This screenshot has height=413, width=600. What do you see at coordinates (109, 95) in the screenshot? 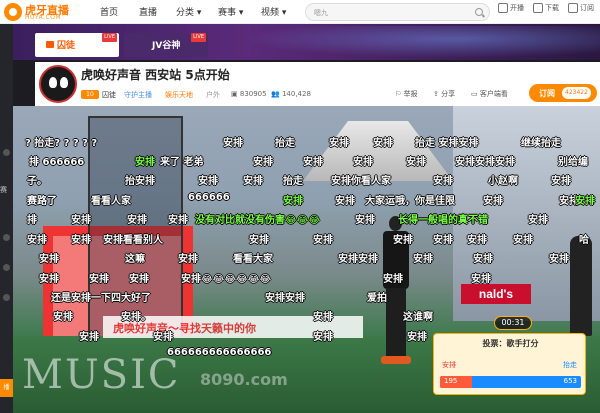
I see `host-name: 囚徒` at bounding box center [109, 95].